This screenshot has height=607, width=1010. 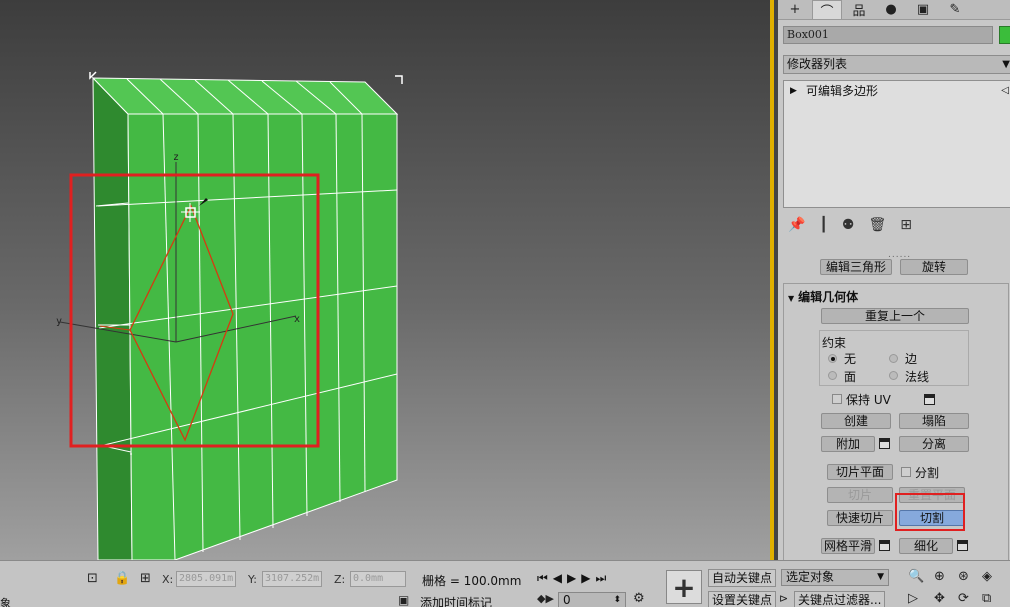 I want to click on create-button: 创建, so click(x=856, y=421).